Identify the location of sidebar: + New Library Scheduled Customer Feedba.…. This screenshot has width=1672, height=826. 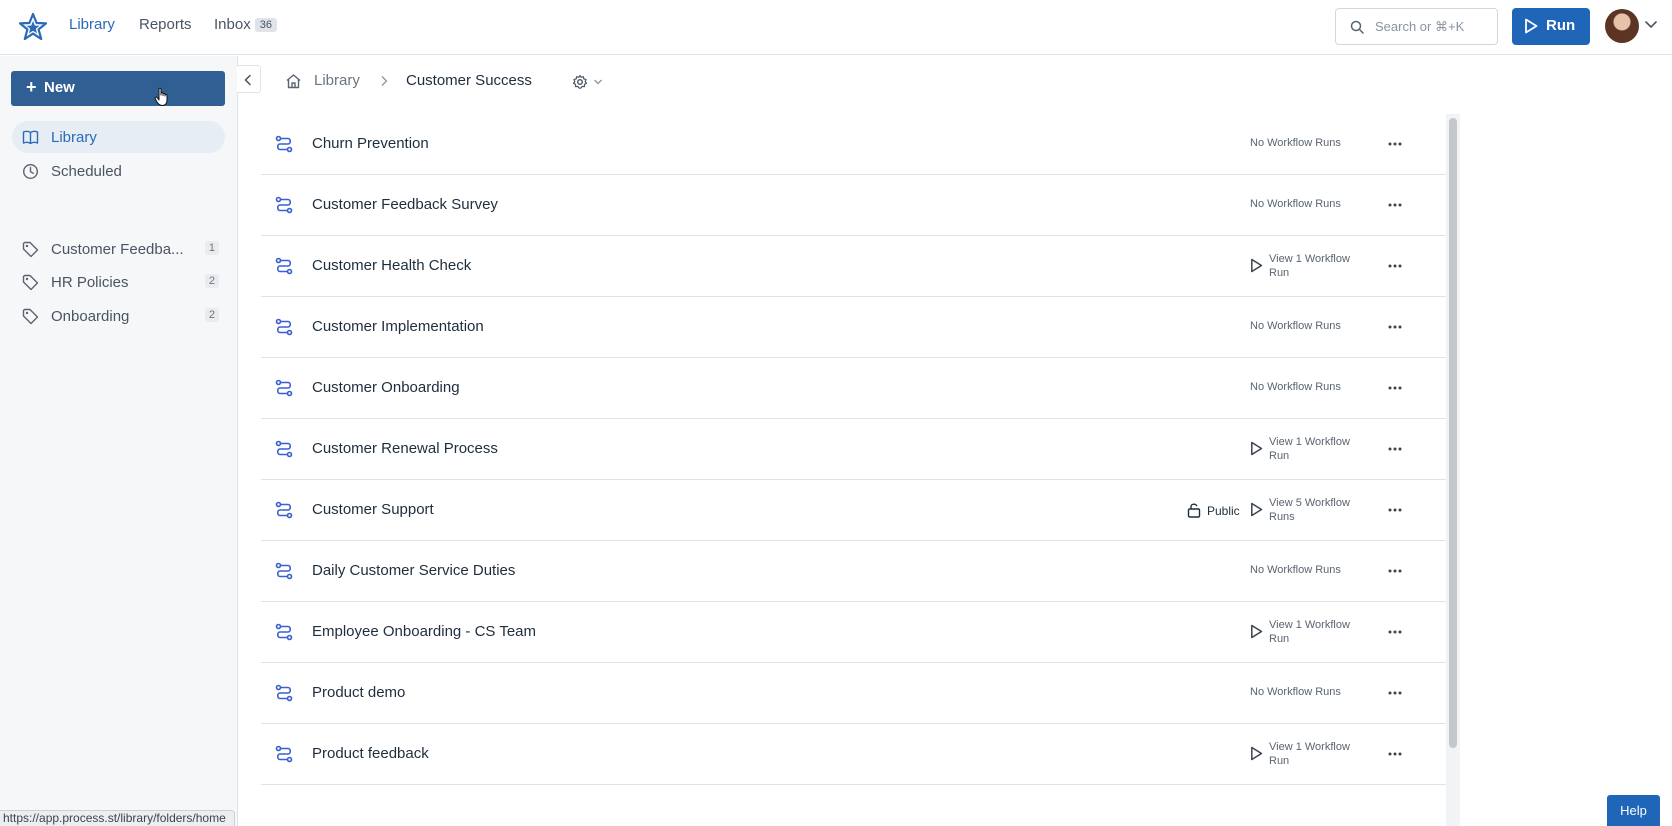
(119, 441).